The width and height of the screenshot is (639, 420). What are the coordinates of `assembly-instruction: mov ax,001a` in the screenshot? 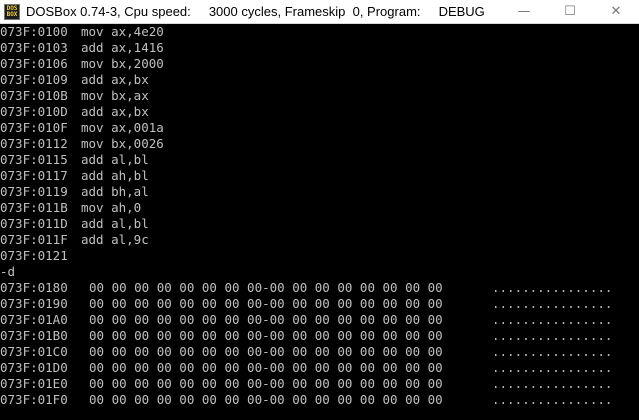 It's located at (122, 127).